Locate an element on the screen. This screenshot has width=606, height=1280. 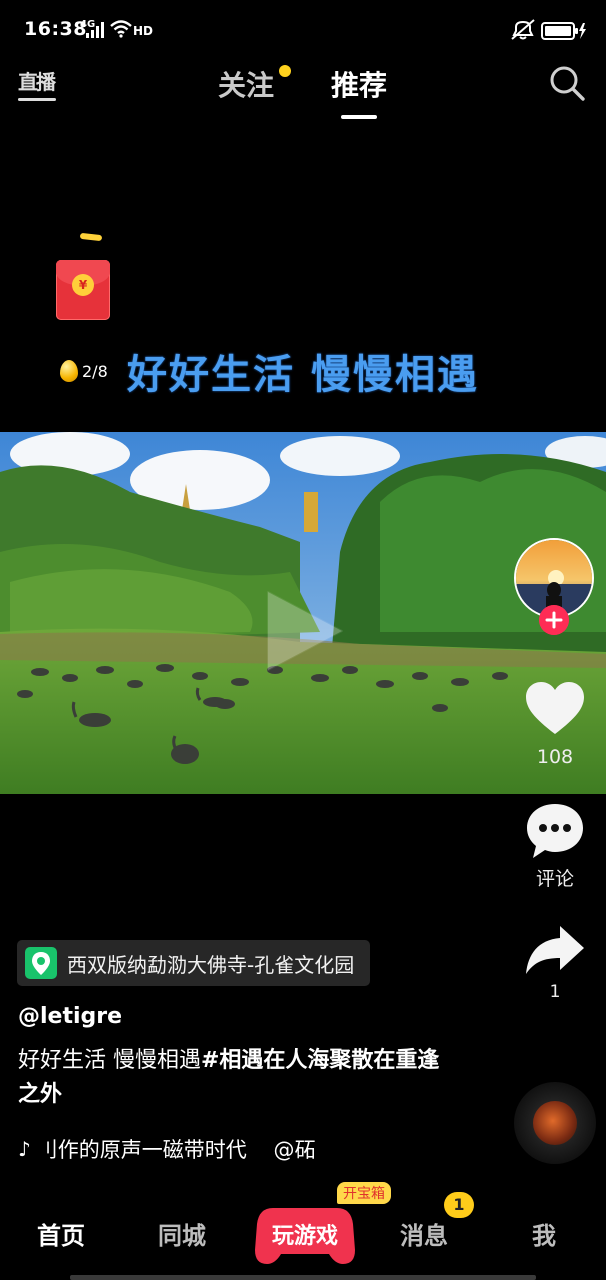
treasure-badge: 开宝箱 is located at coordinates (364, 1193).